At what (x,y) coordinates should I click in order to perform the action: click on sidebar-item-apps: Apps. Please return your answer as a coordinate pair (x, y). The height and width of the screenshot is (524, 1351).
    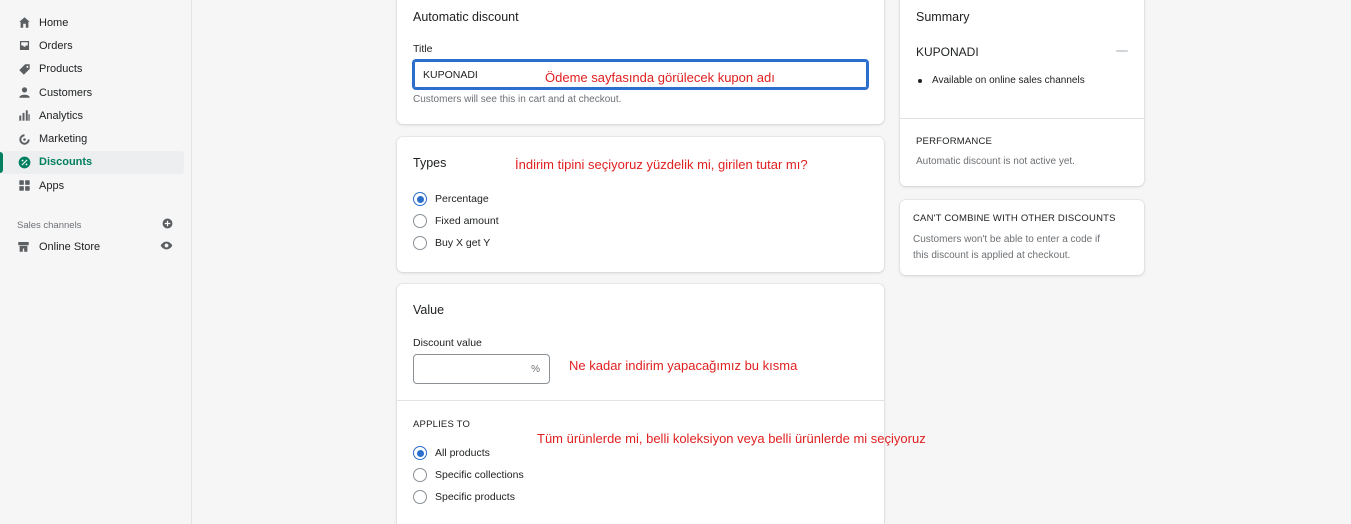
    Looking at the image, I should click on (92, 185).